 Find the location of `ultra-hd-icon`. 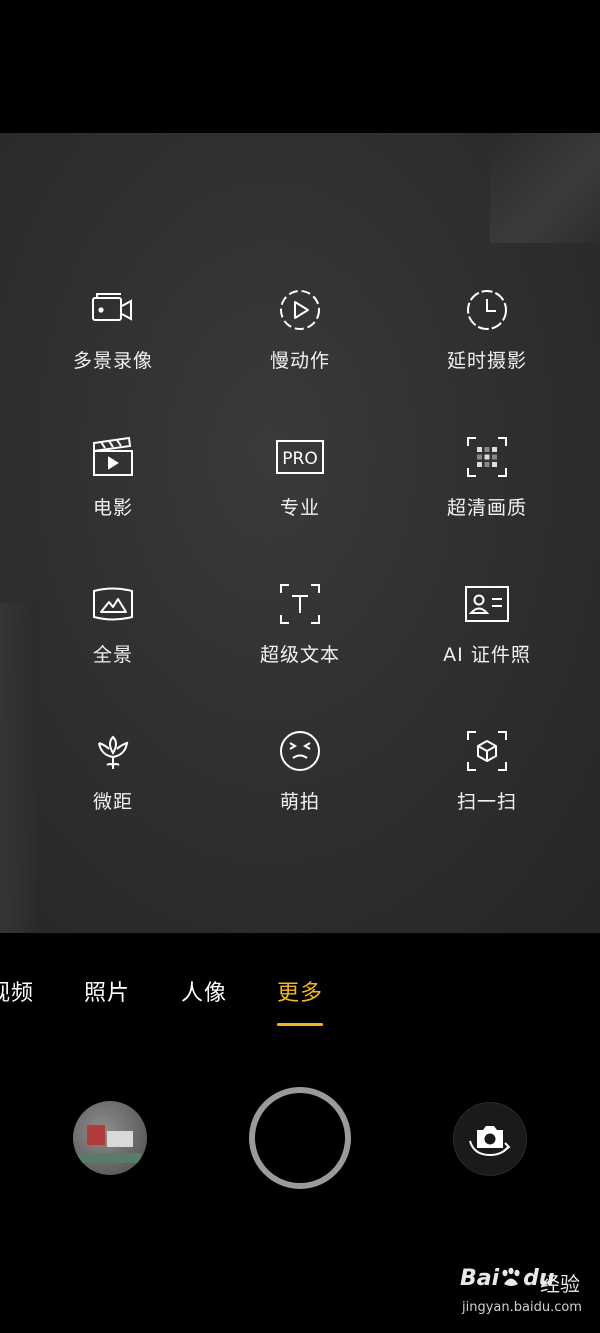

ultra-hd-icon is located at coordinates (487, 457).